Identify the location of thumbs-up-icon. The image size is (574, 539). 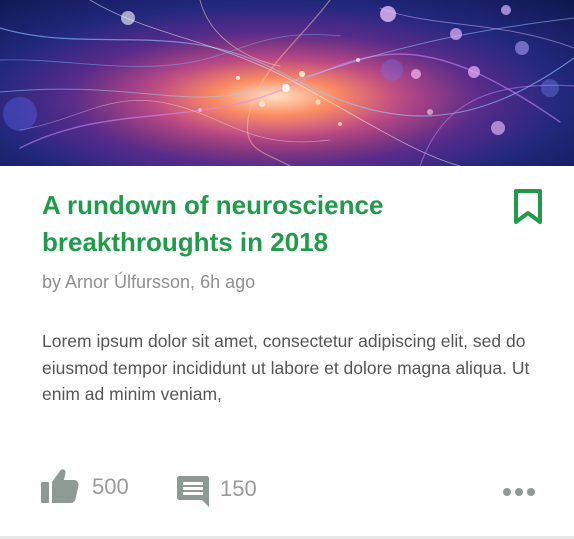
(60, 486).